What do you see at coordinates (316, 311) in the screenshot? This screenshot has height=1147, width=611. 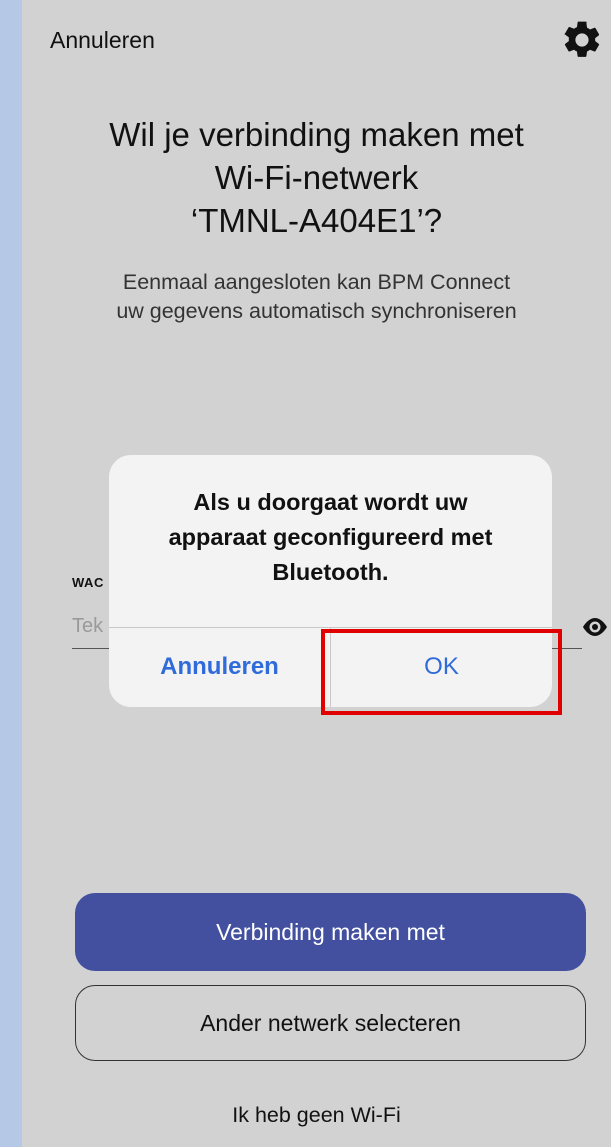 I see `subtitle-line: uw gegevens automatisch synchroniseren` at bounding box center [316, 311].